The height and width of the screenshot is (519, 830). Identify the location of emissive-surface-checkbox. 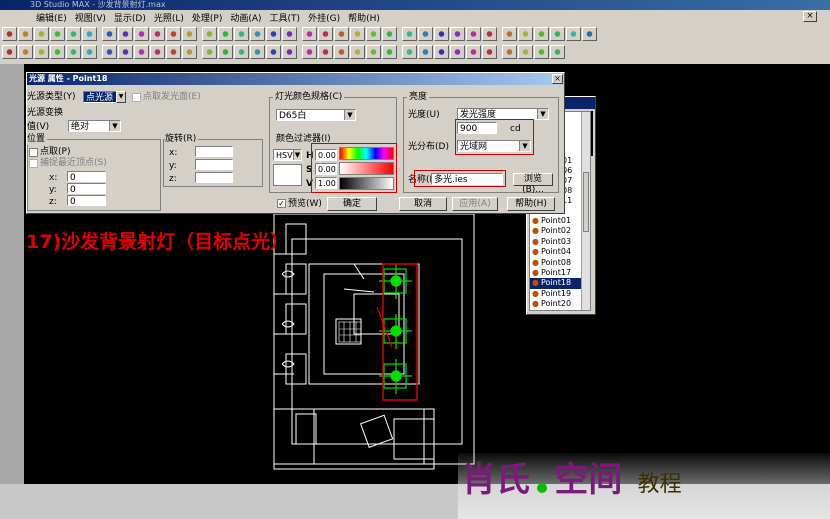
(136, 97).